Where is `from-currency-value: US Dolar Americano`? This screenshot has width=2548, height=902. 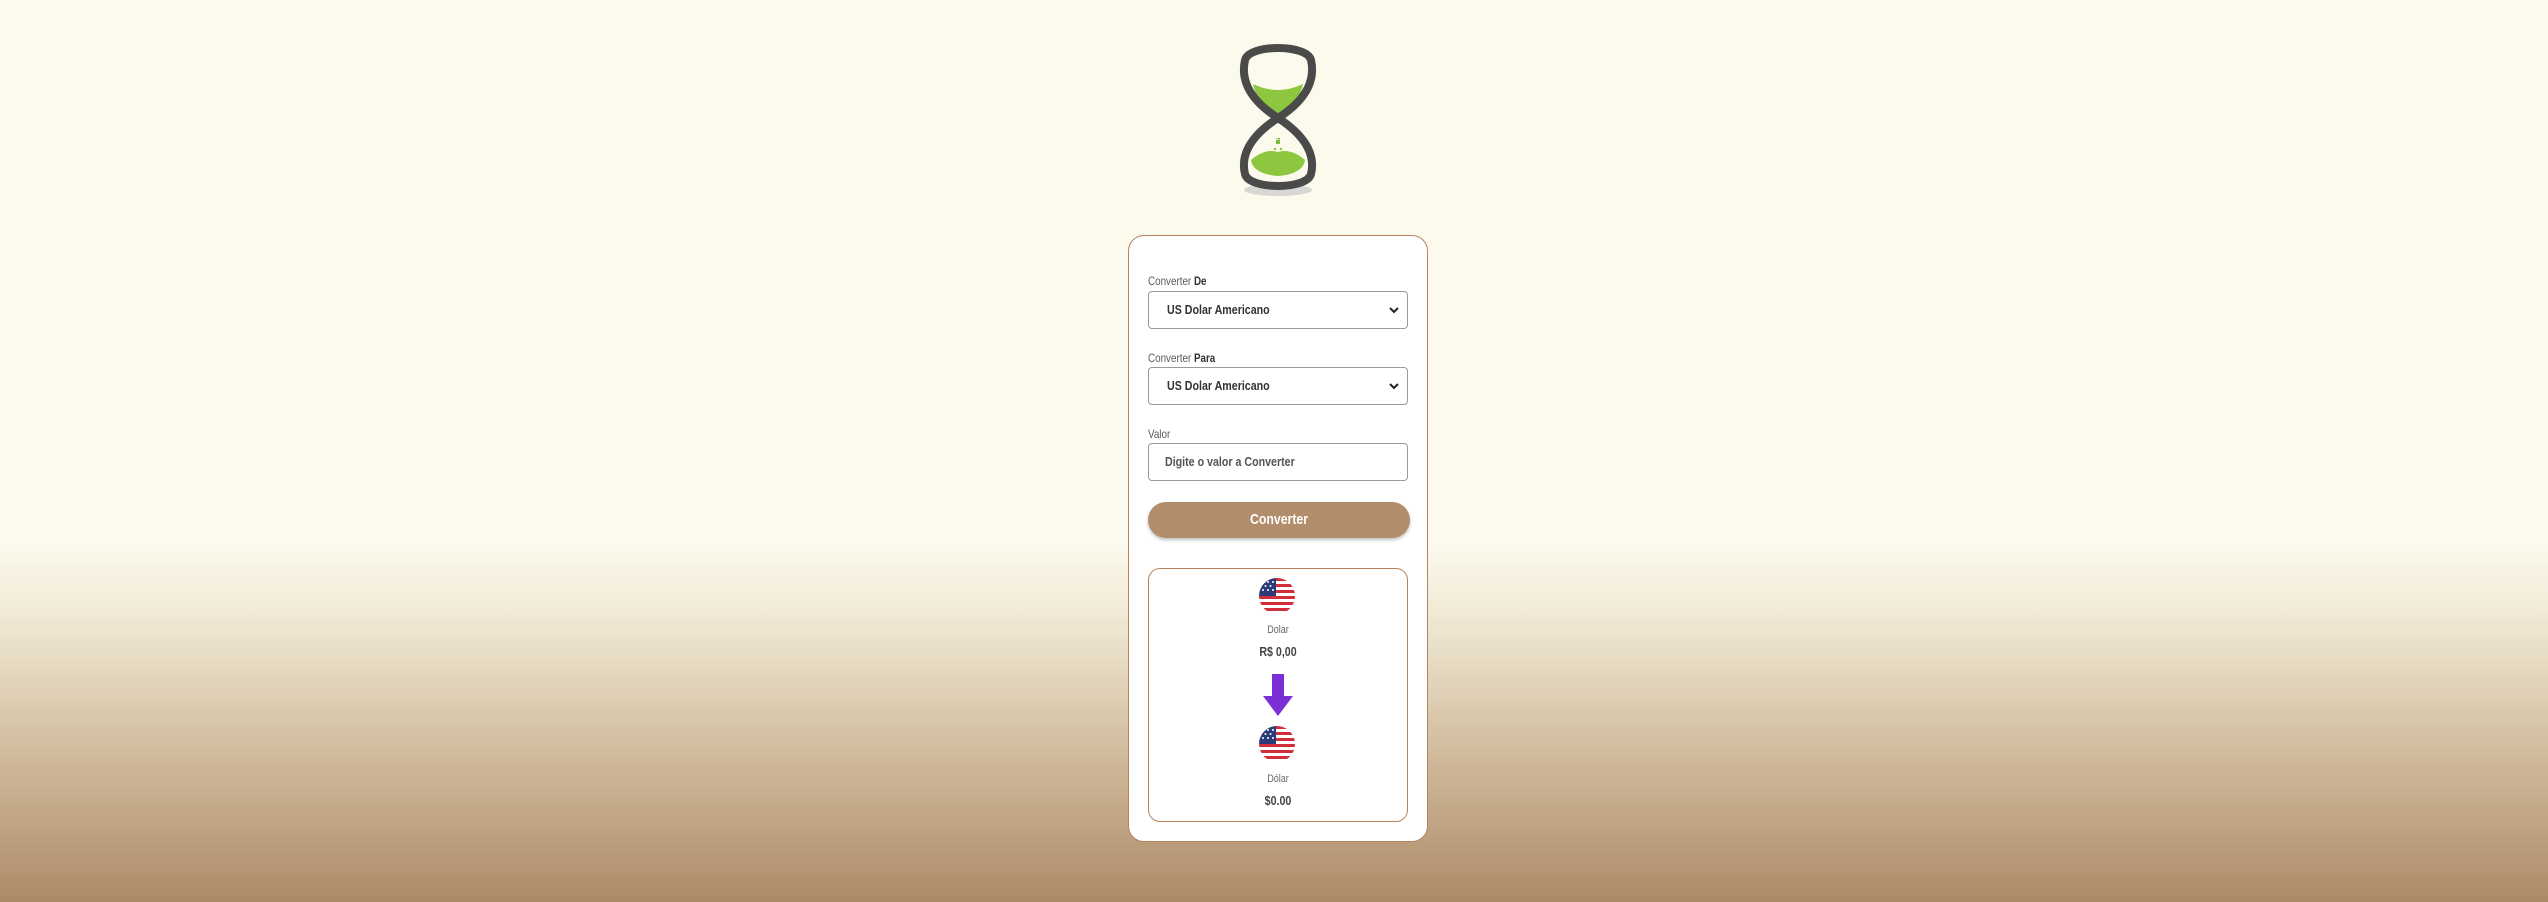
from-currency-value: US Dolar Americano is located at coordinates (1218, 309).